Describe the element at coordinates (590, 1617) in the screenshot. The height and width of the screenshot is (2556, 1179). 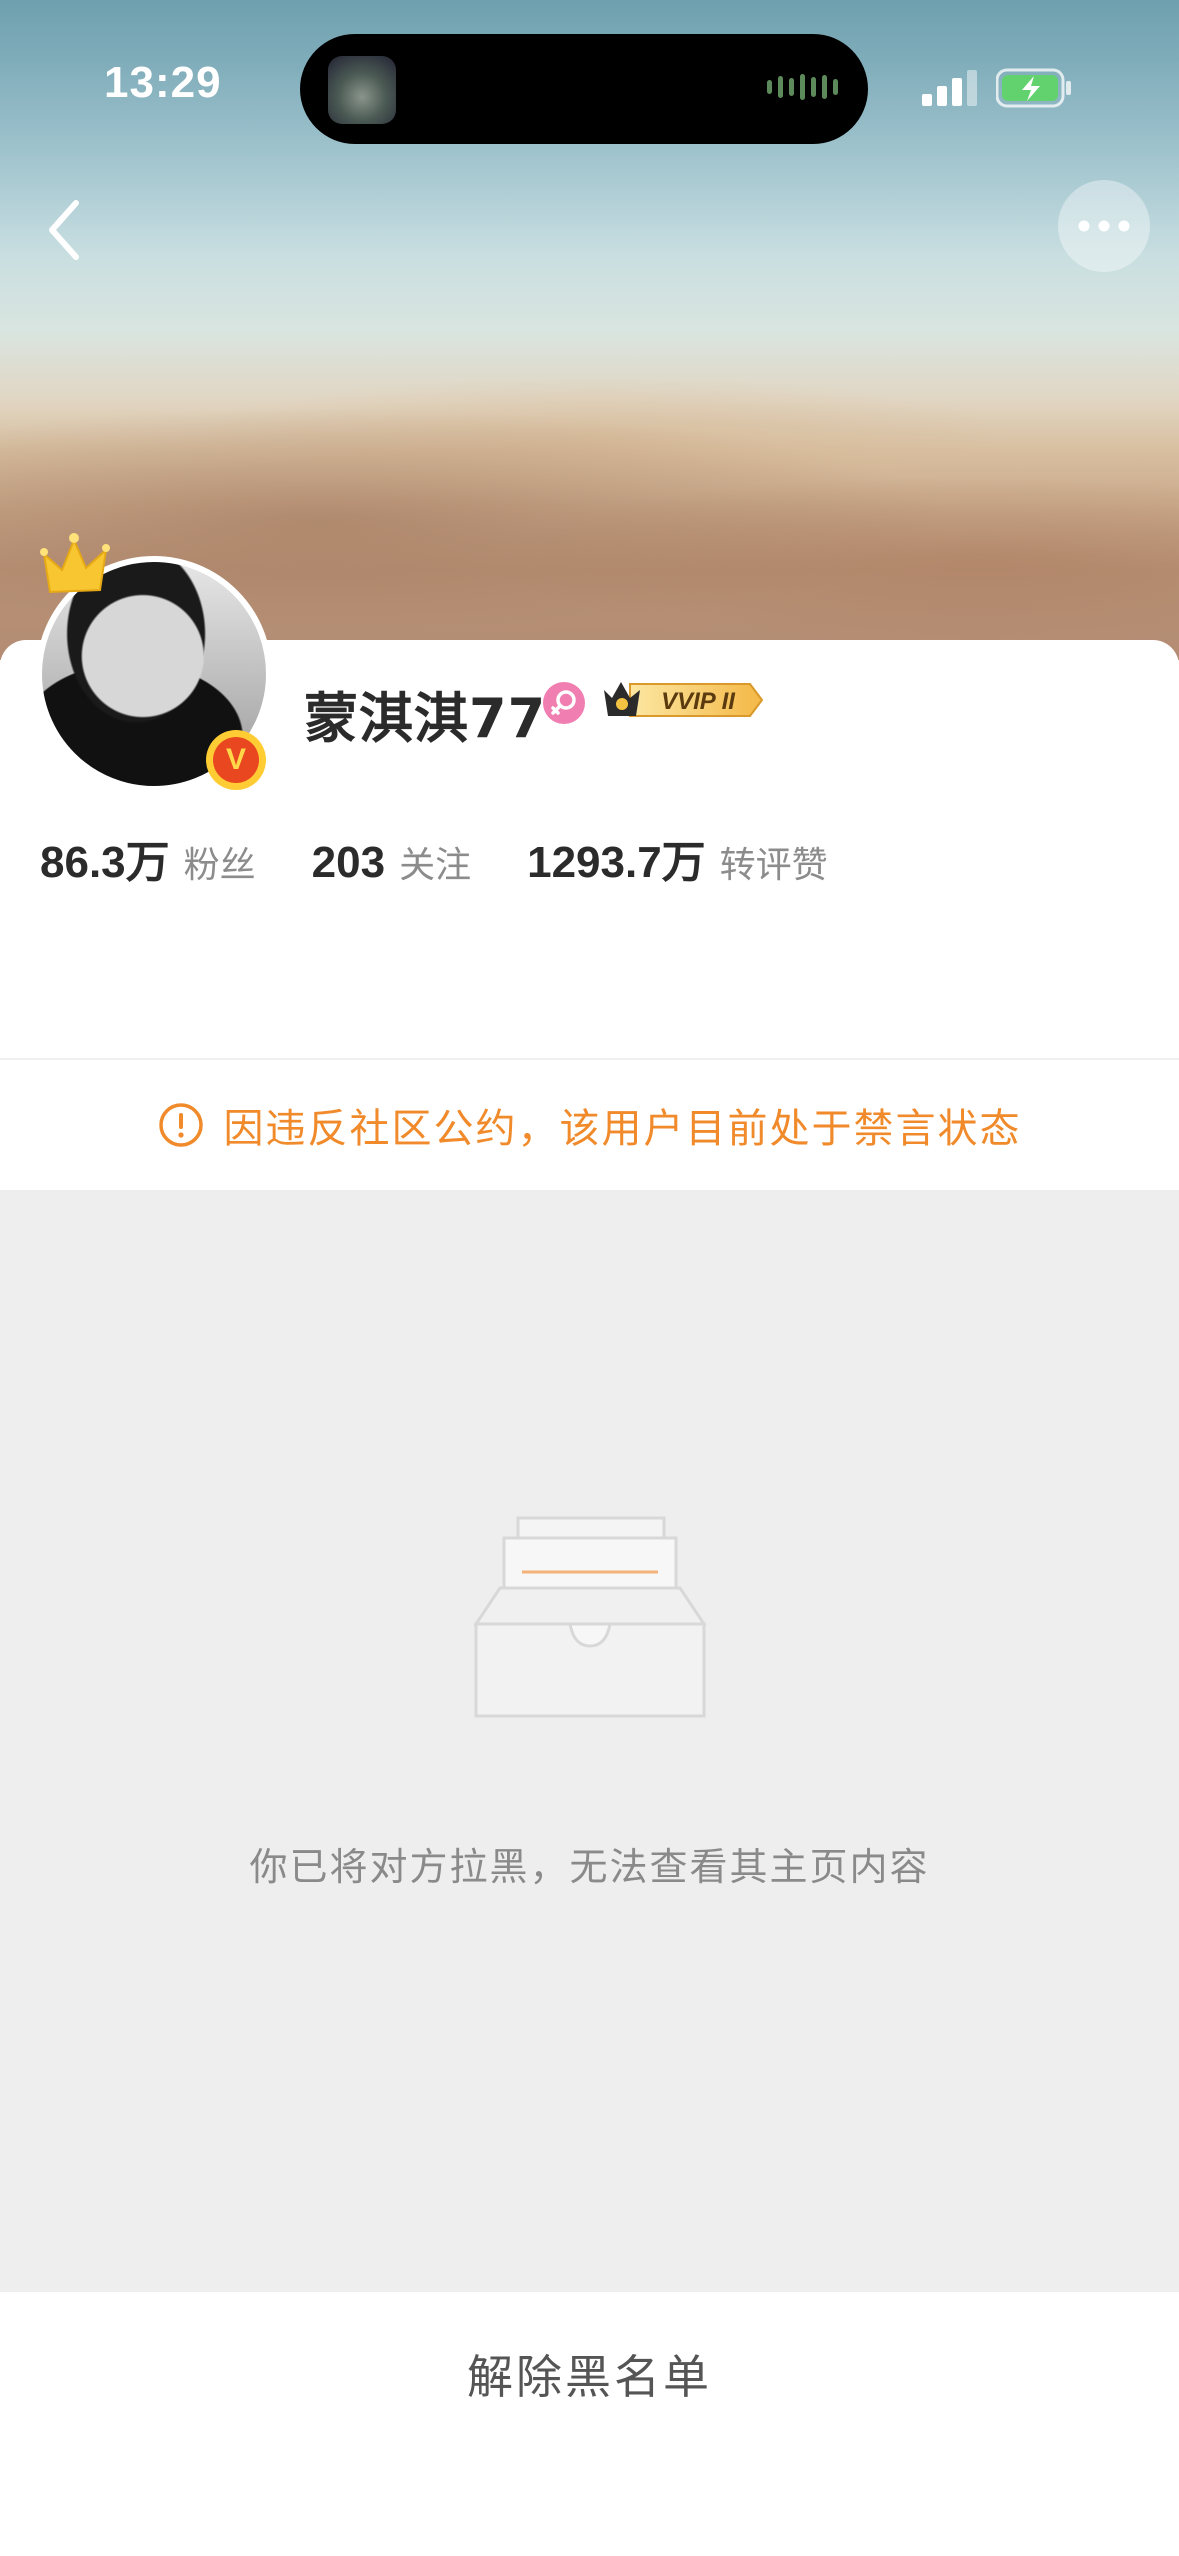
I see `empty-tray-icon` at that location.